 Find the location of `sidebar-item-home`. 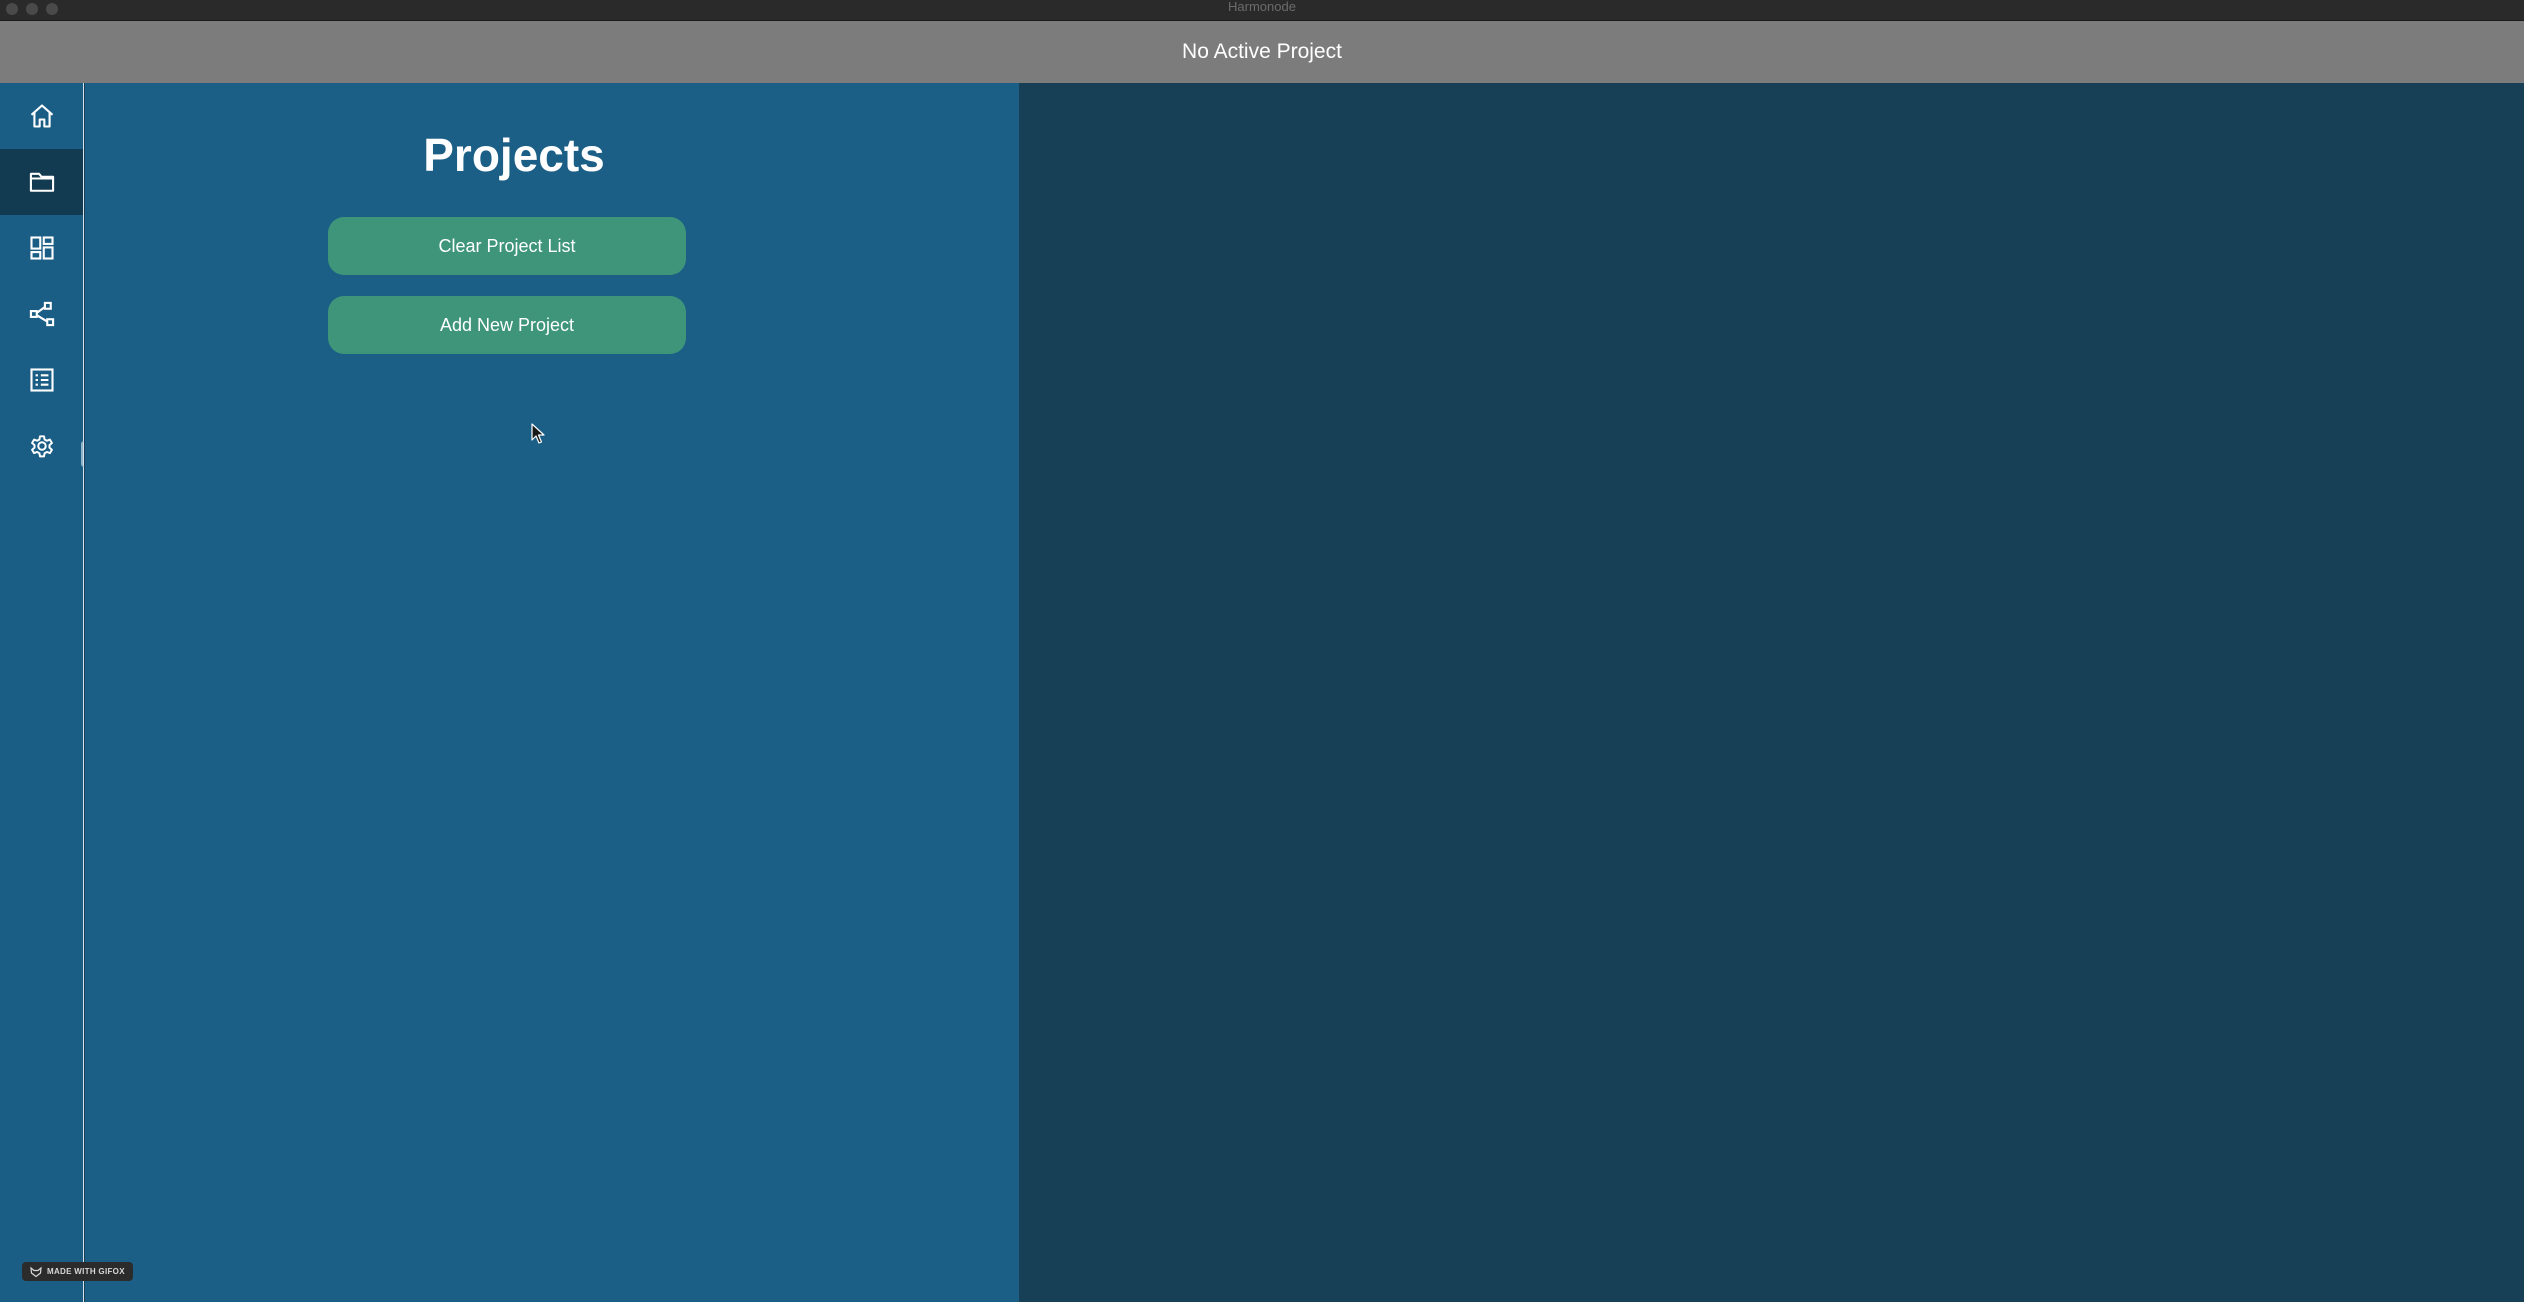

sidebar-item-home is located at coordinates (41, 116).